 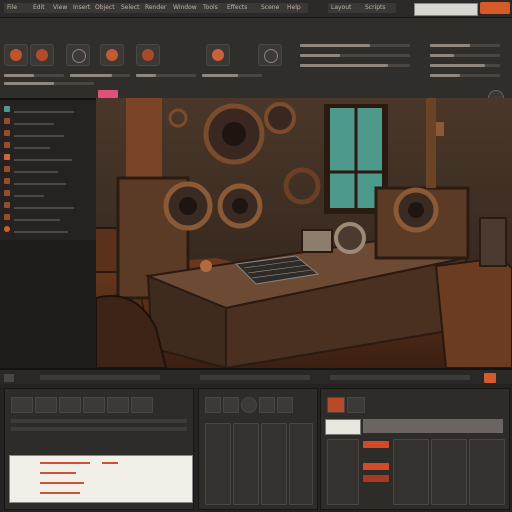 I want to click on menu-item-10: Scene, so click(x=272, y=8).